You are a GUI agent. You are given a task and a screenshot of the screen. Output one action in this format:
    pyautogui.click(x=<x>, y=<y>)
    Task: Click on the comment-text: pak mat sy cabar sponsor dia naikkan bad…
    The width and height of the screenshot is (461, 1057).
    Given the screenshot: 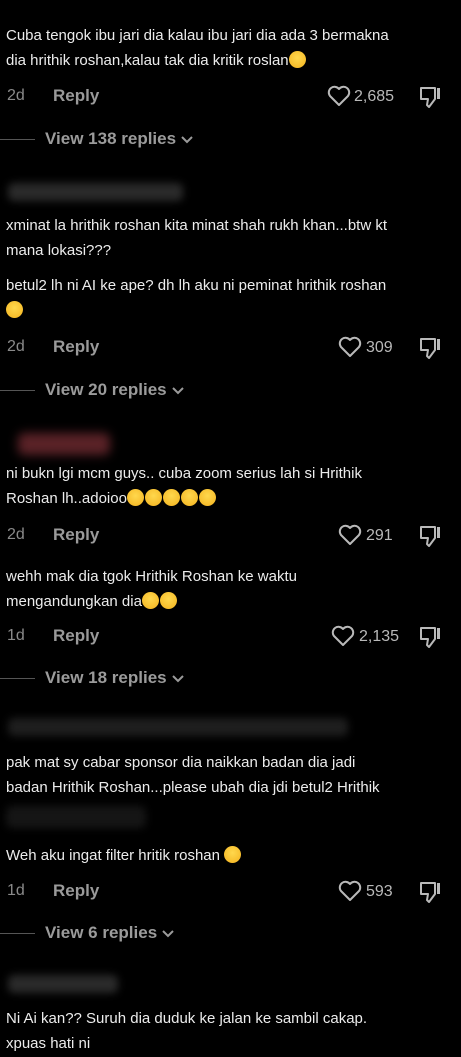 What is the action you would take?
    pyautogui.click(x=193, y=775)
    